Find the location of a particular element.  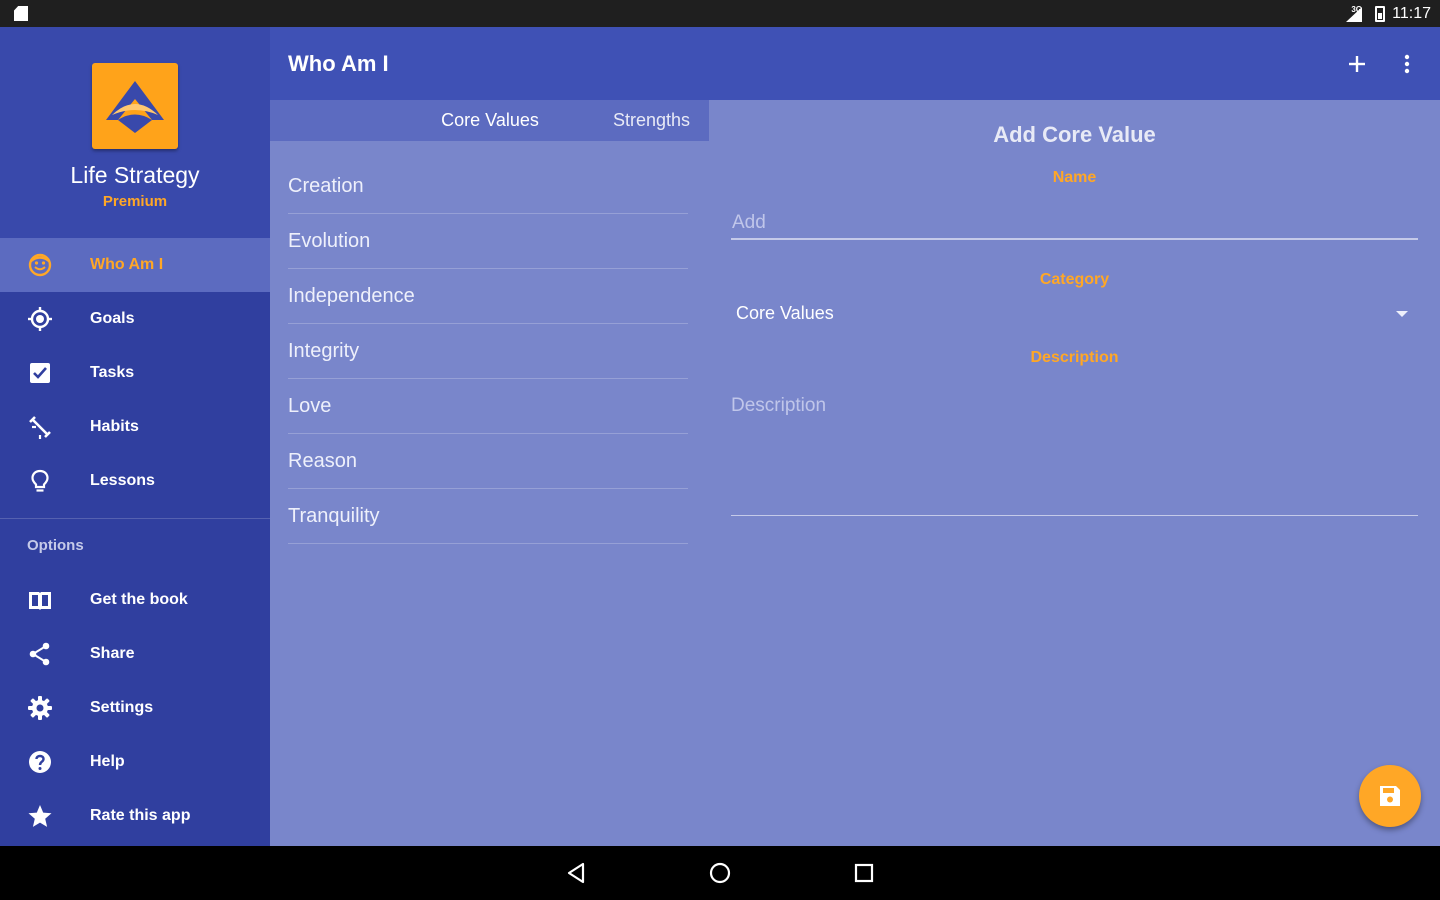

list-item: Reason is located at coordinates (488, 461).